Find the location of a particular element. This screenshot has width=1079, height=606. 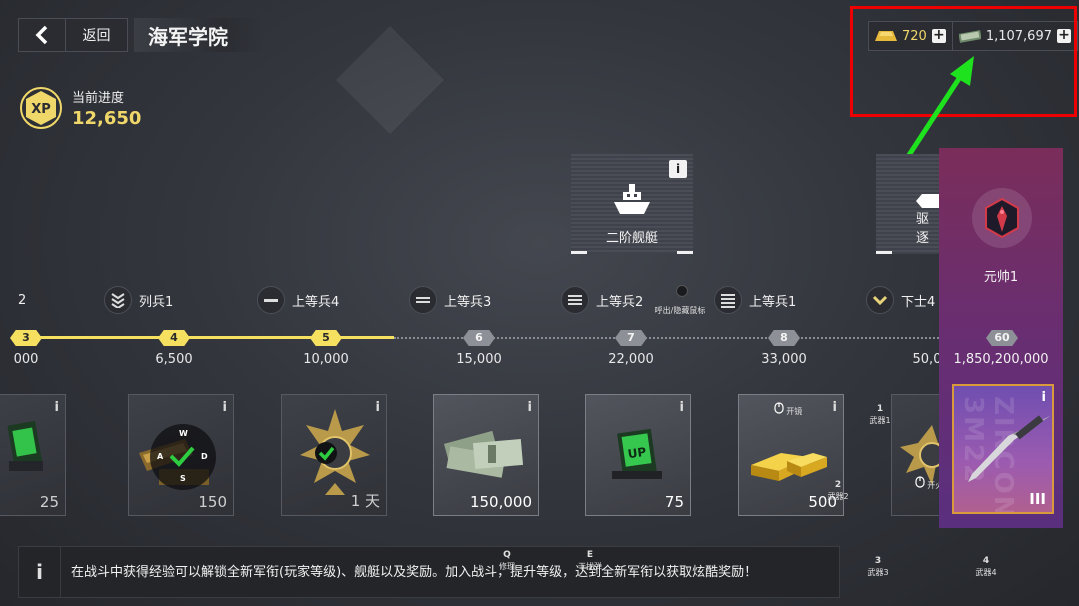

one-bar-icon is located at coordinates (271, 300).